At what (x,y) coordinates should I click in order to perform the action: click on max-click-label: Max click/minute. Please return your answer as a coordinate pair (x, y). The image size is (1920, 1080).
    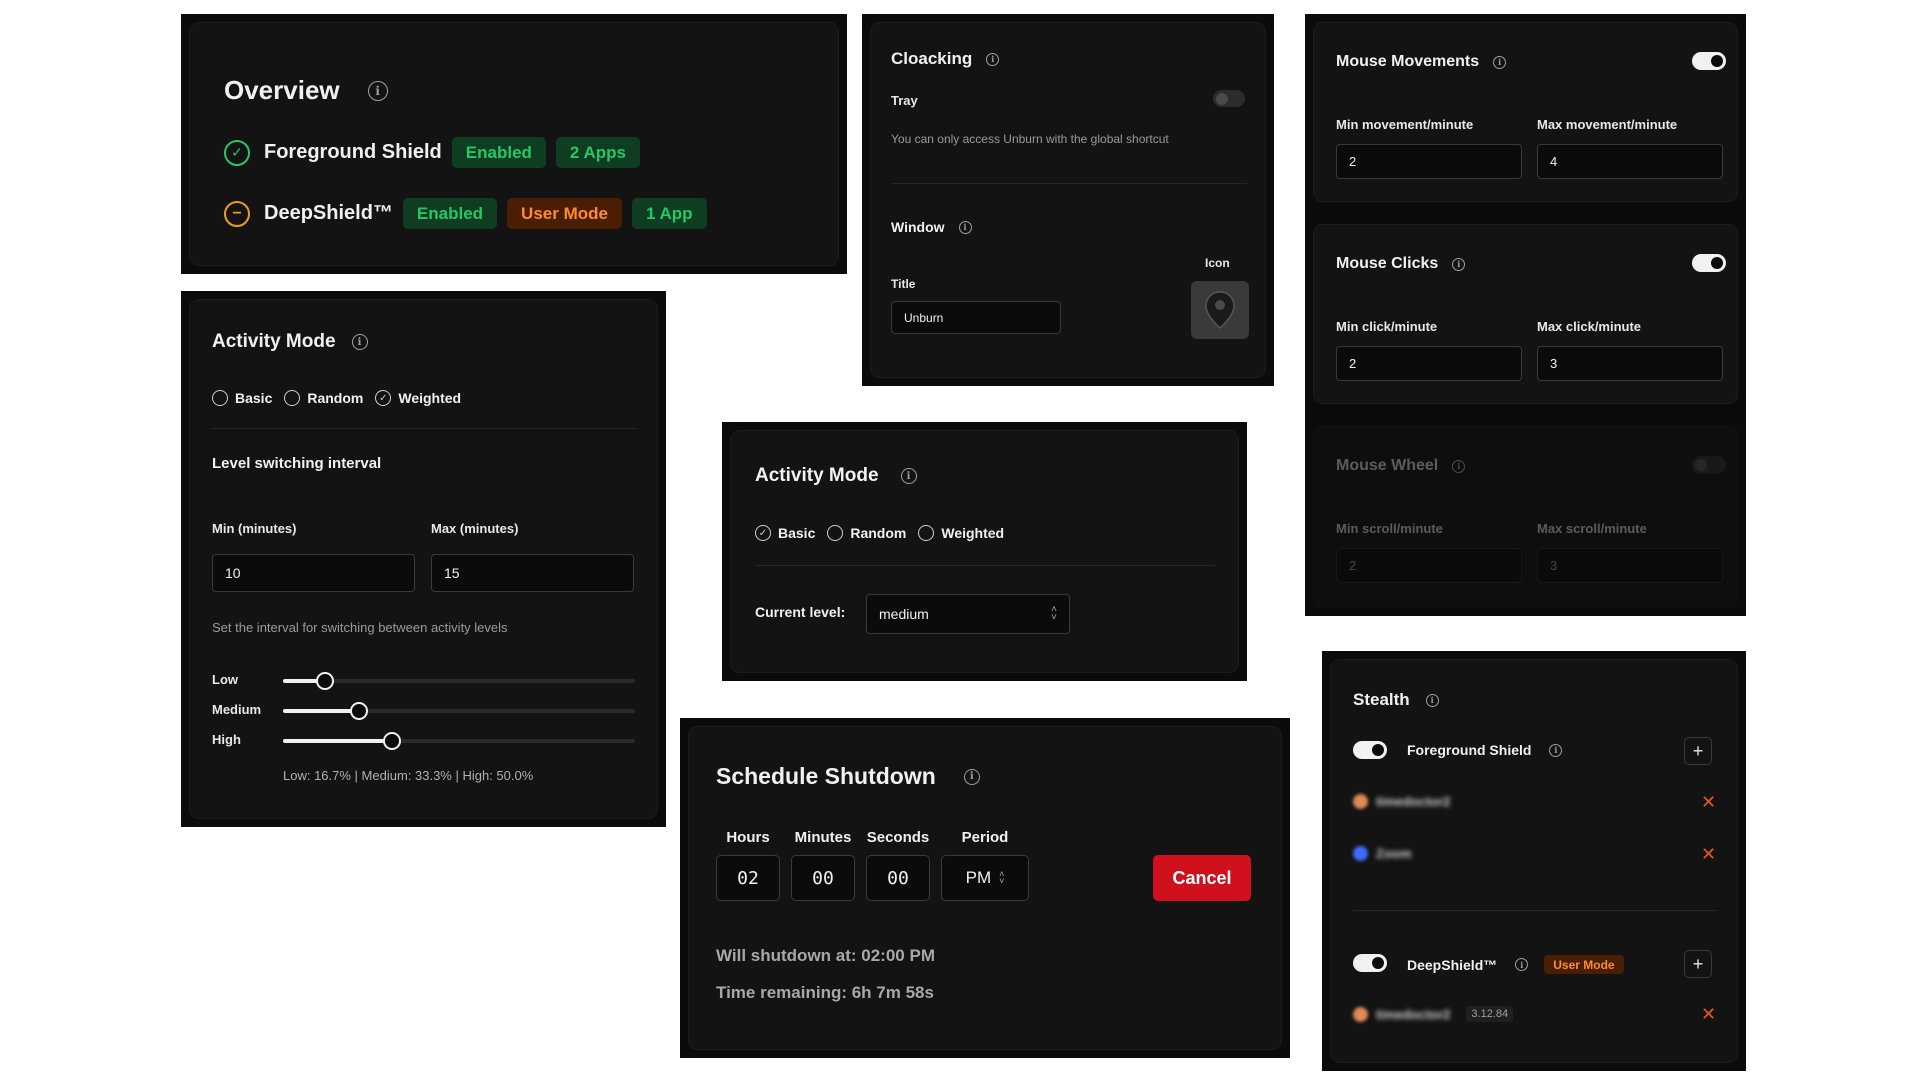
    Looking at the image, I should click on (1589, 326).